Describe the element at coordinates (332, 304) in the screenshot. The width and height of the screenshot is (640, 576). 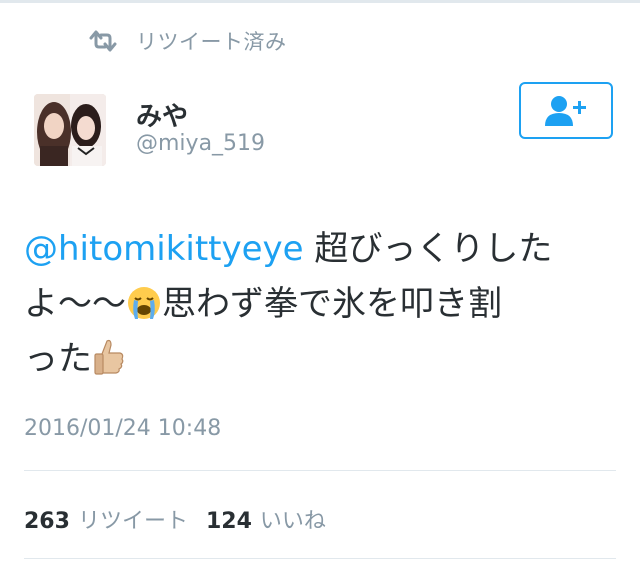
I see `tweet-text-part: 思わず拳で氷を叩き割` at that location.